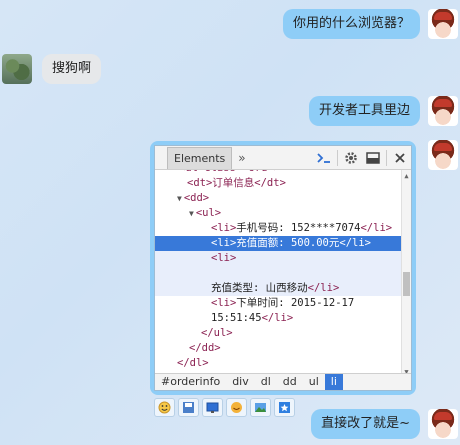 Image resolution: width=460 pixels, height=445 pixels. I want to click on bookmark-icon, so click(284, 407).